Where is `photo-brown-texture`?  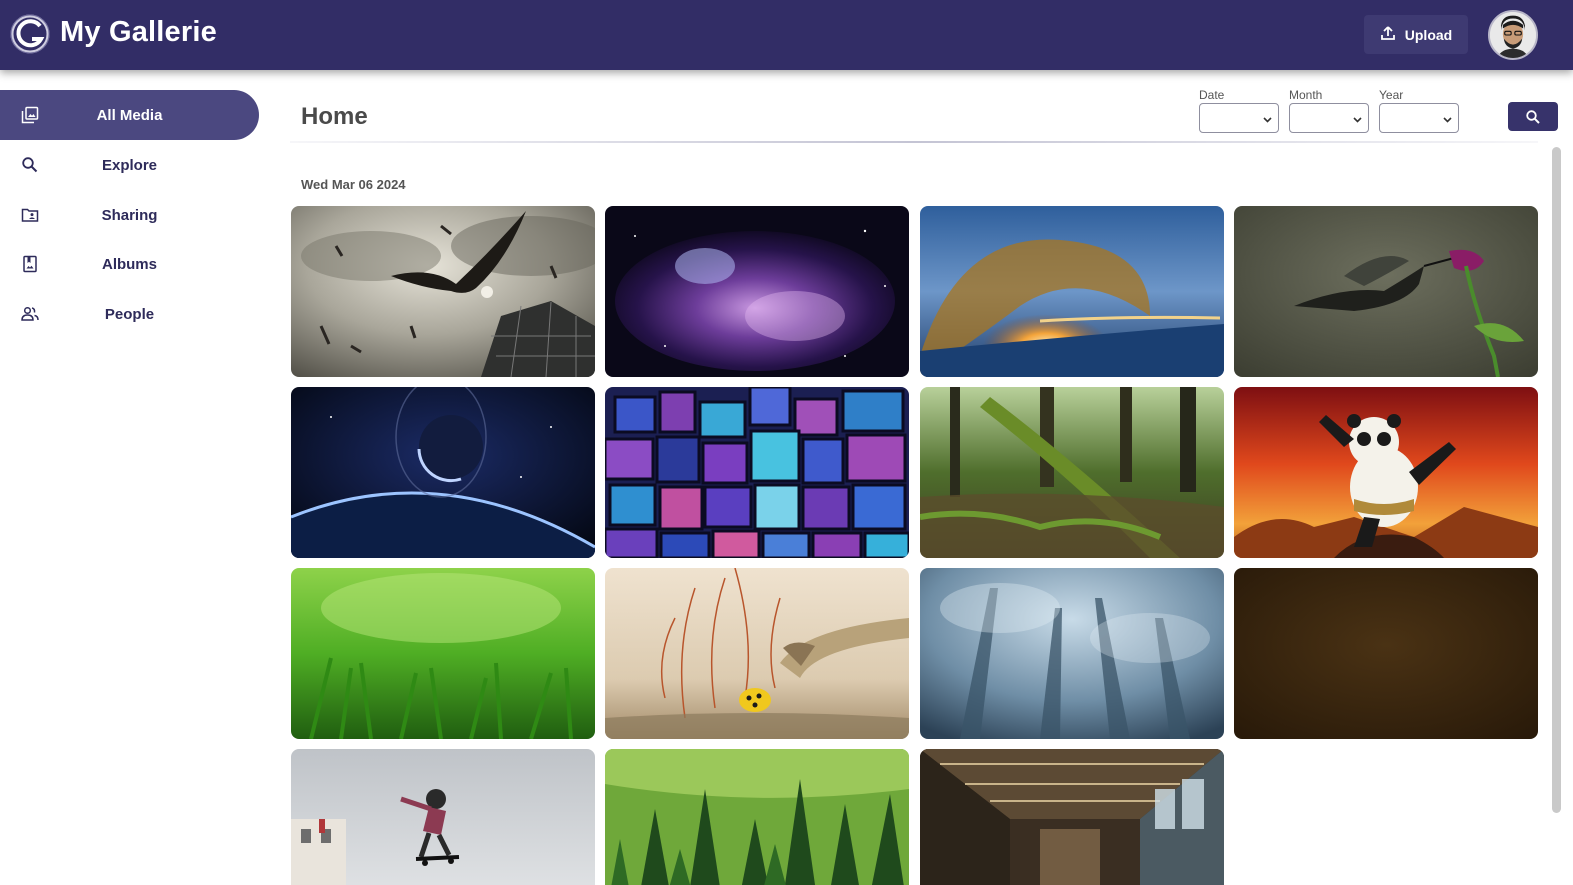
photo-brown-texture is located at coordinates (1386, 653).